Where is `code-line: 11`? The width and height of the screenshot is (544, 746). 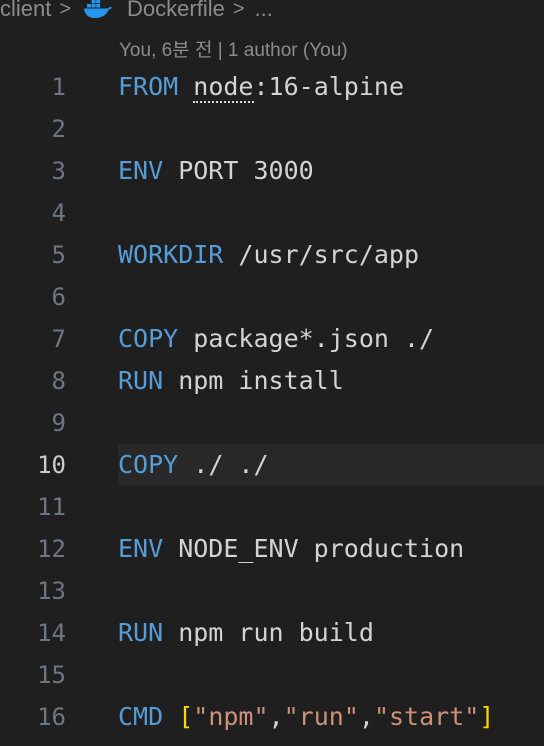 code-line: 11 is located at coordinates (272, 507).